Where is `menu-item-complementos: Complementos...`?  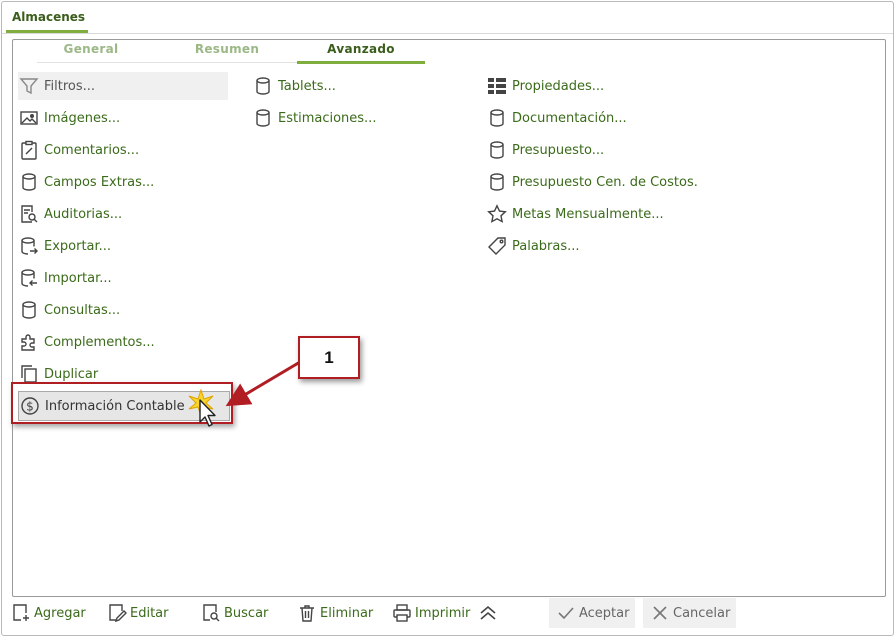 menu-item-complementos: Complementos... is located at coordinates (123, 342).